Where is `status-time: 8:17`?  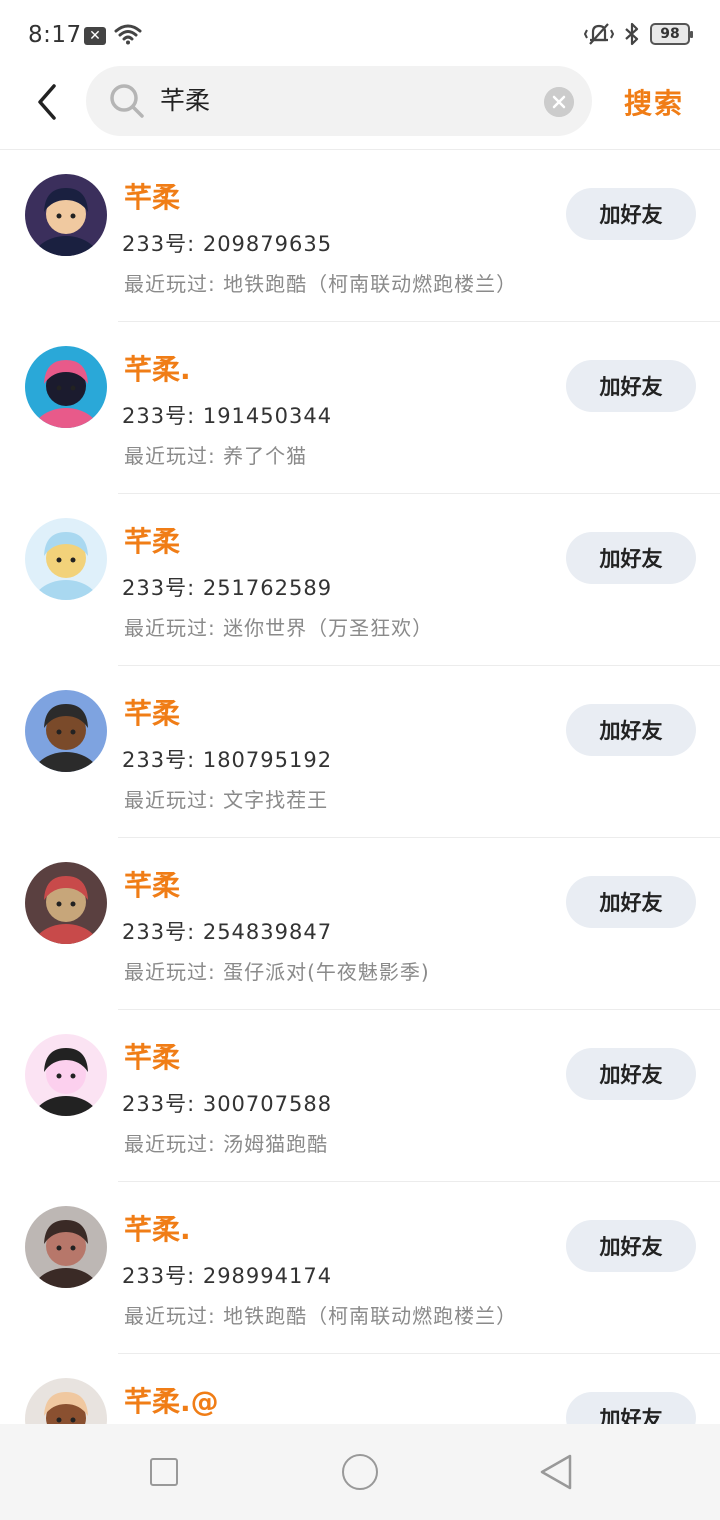 status-time: 8:17 is located at coordinates (55, 35).